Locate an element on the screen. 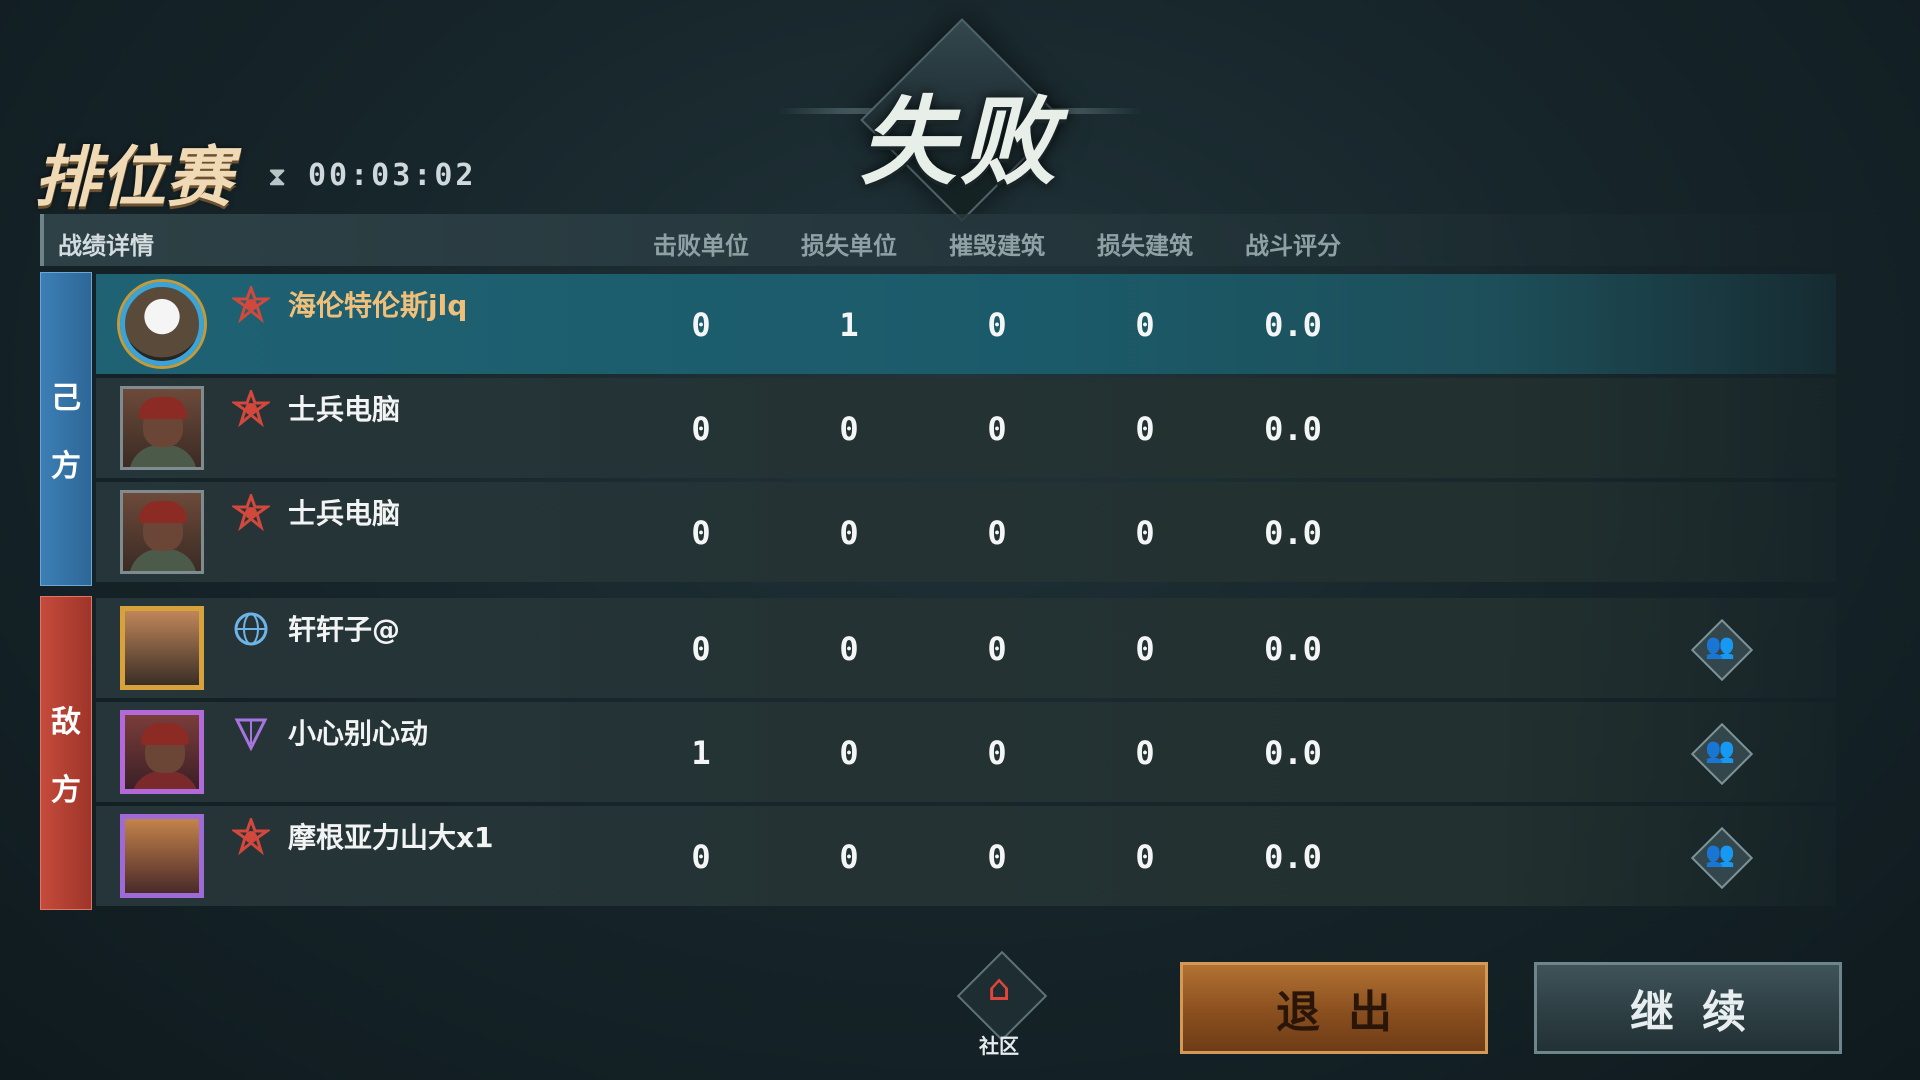 The width and height of the screenshot is (1920, 1080). player-row: 小心别心动 1 0 0 0 0.0 👥 is located at coordinates (966, 752).